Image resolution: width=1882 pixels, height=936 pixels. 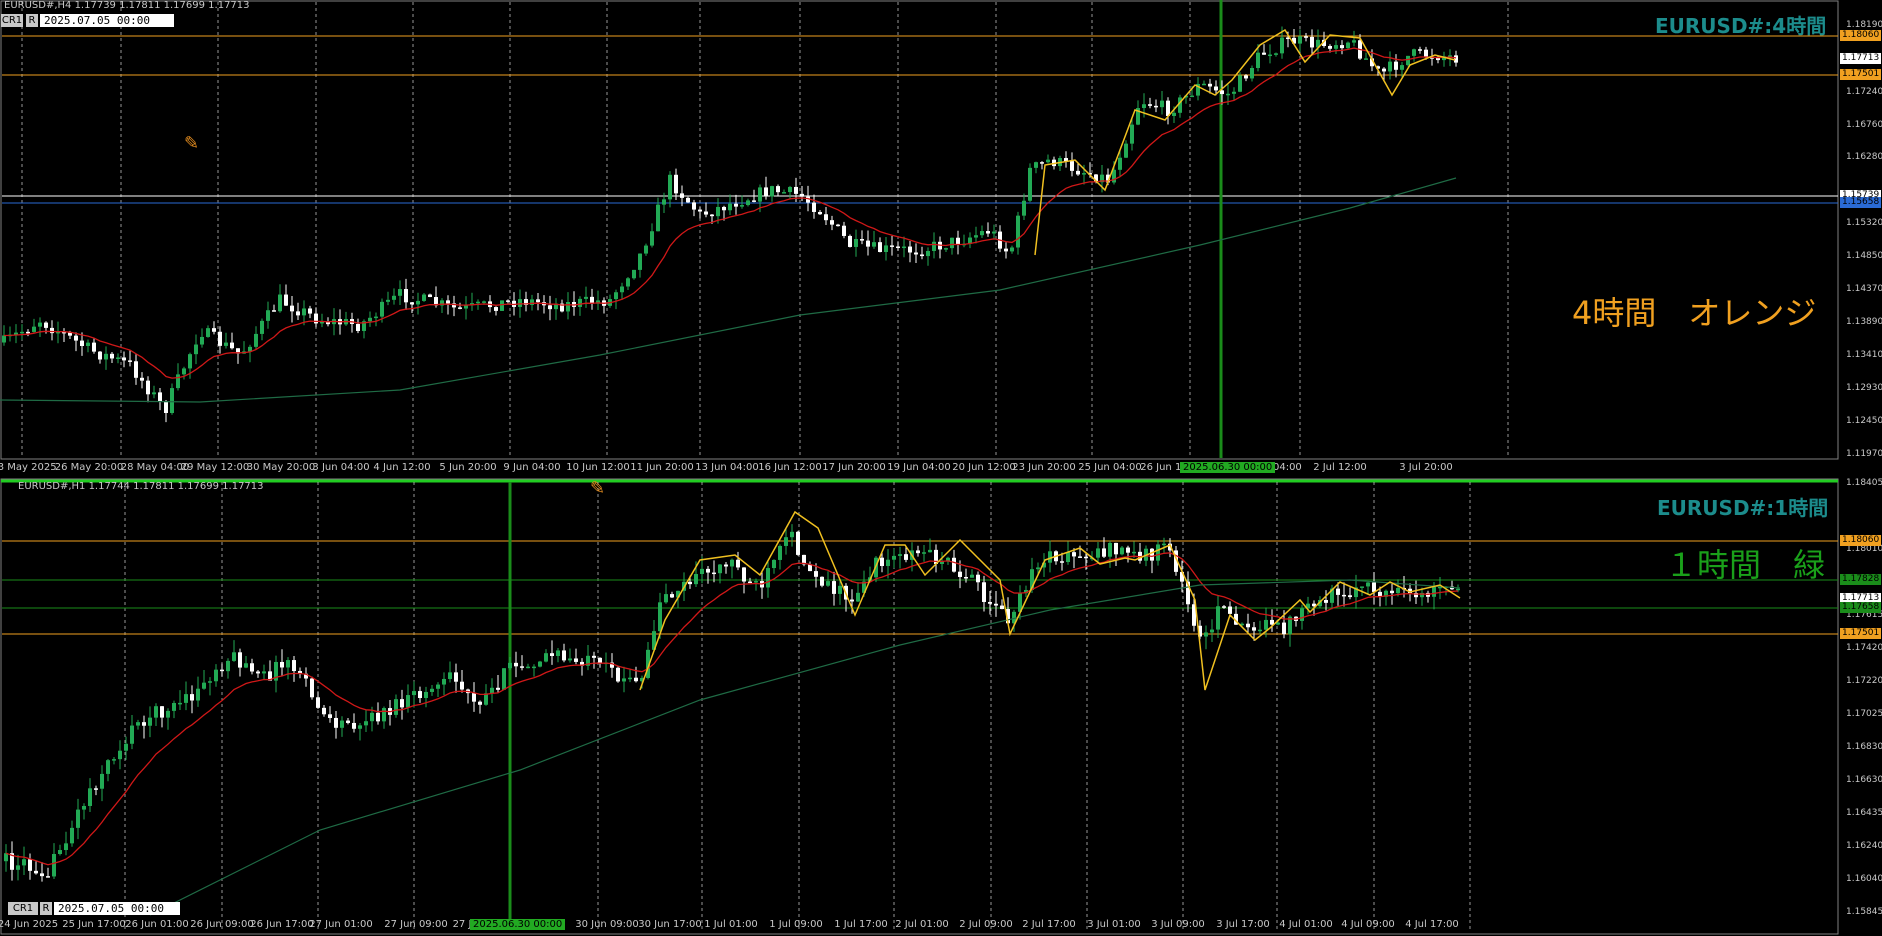 What do you see at coordinates (607, 924) in the screenshot?
I see `time-axis-label: 30 Jun 09:00` at bounding box center [607, 924].